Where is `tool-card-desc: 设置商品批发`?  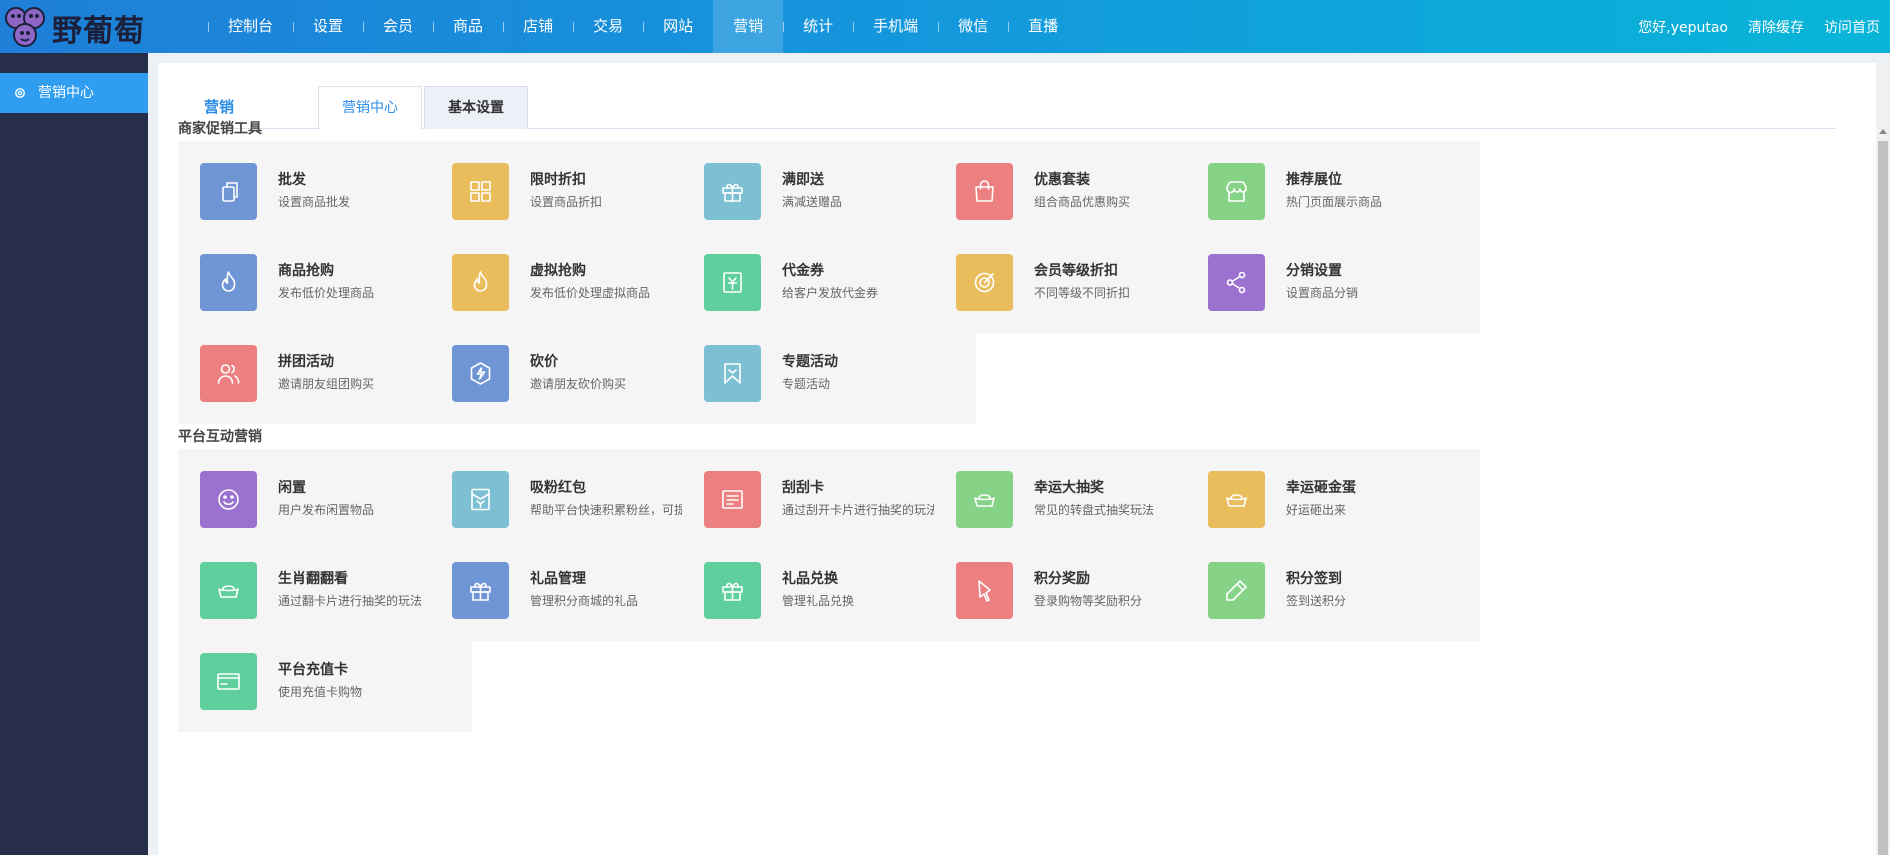
tool-card-desc: 设置商品批发 is located at coordinates (314, 202).